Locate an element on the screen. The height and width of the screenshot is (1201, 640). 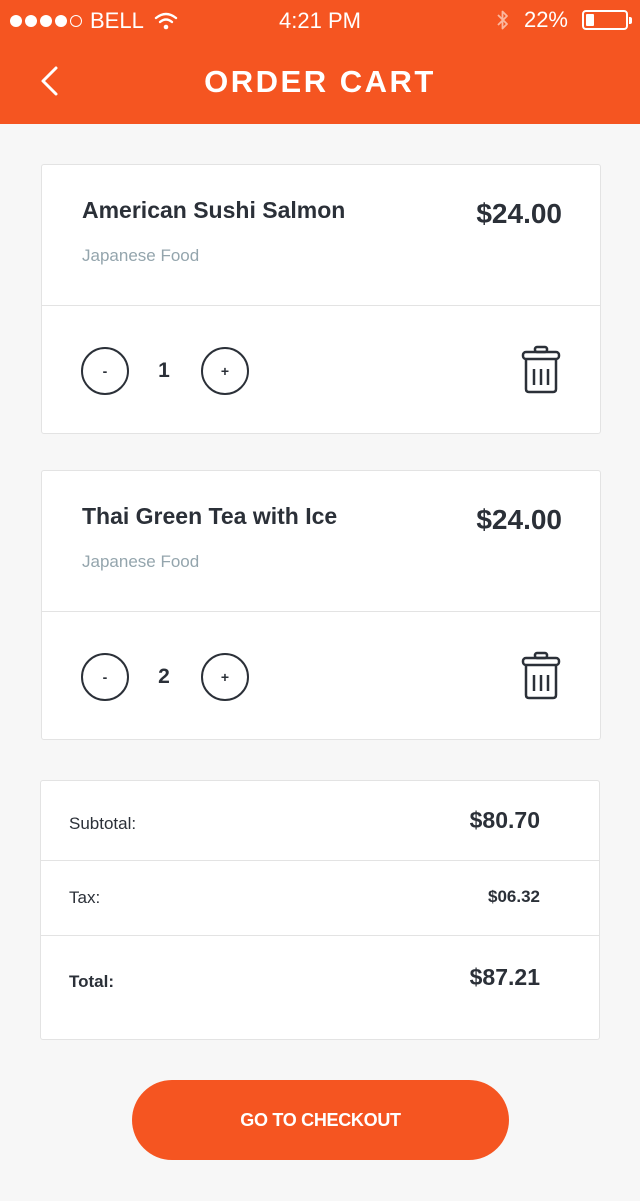
tax-value: $06.32 is located at coordinates (514, 896).